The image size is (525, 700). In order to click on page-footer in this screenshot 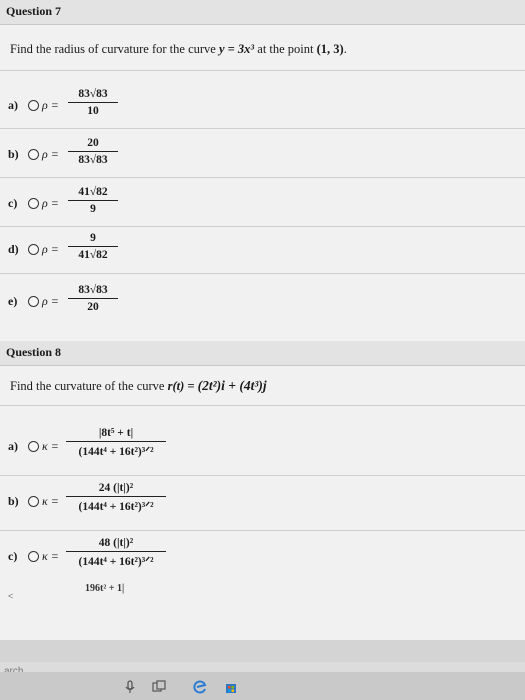, I will do `click(262, 651)`.